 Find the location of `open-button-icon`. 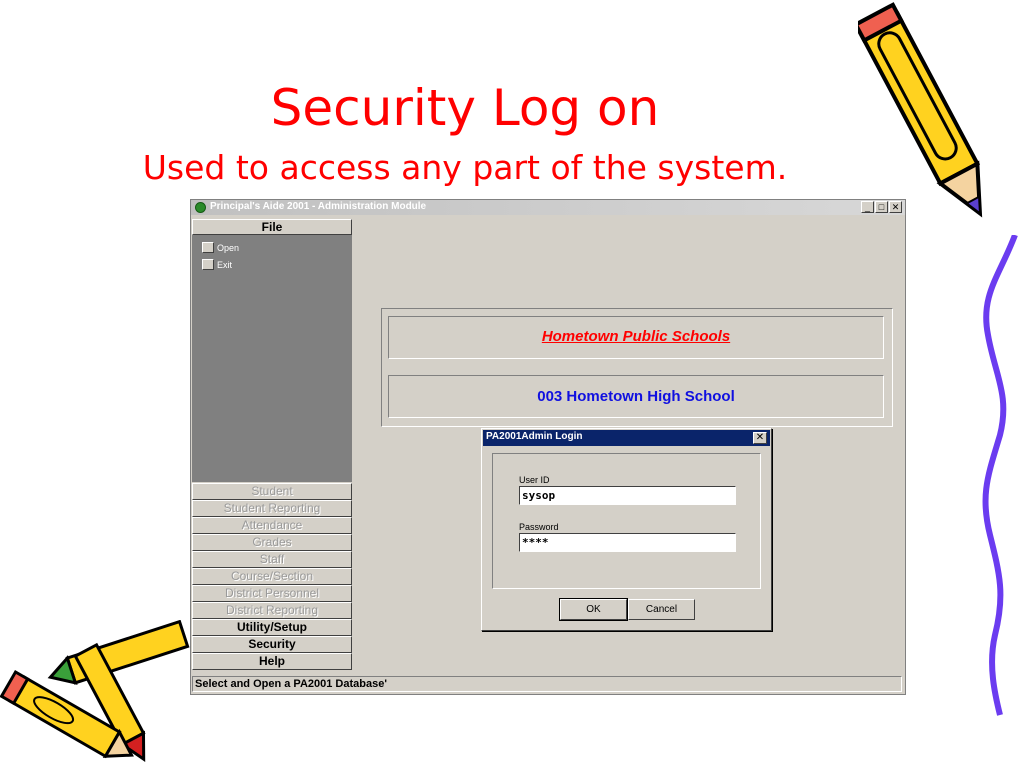

open-button-icon is located at coordinates (208, 247).